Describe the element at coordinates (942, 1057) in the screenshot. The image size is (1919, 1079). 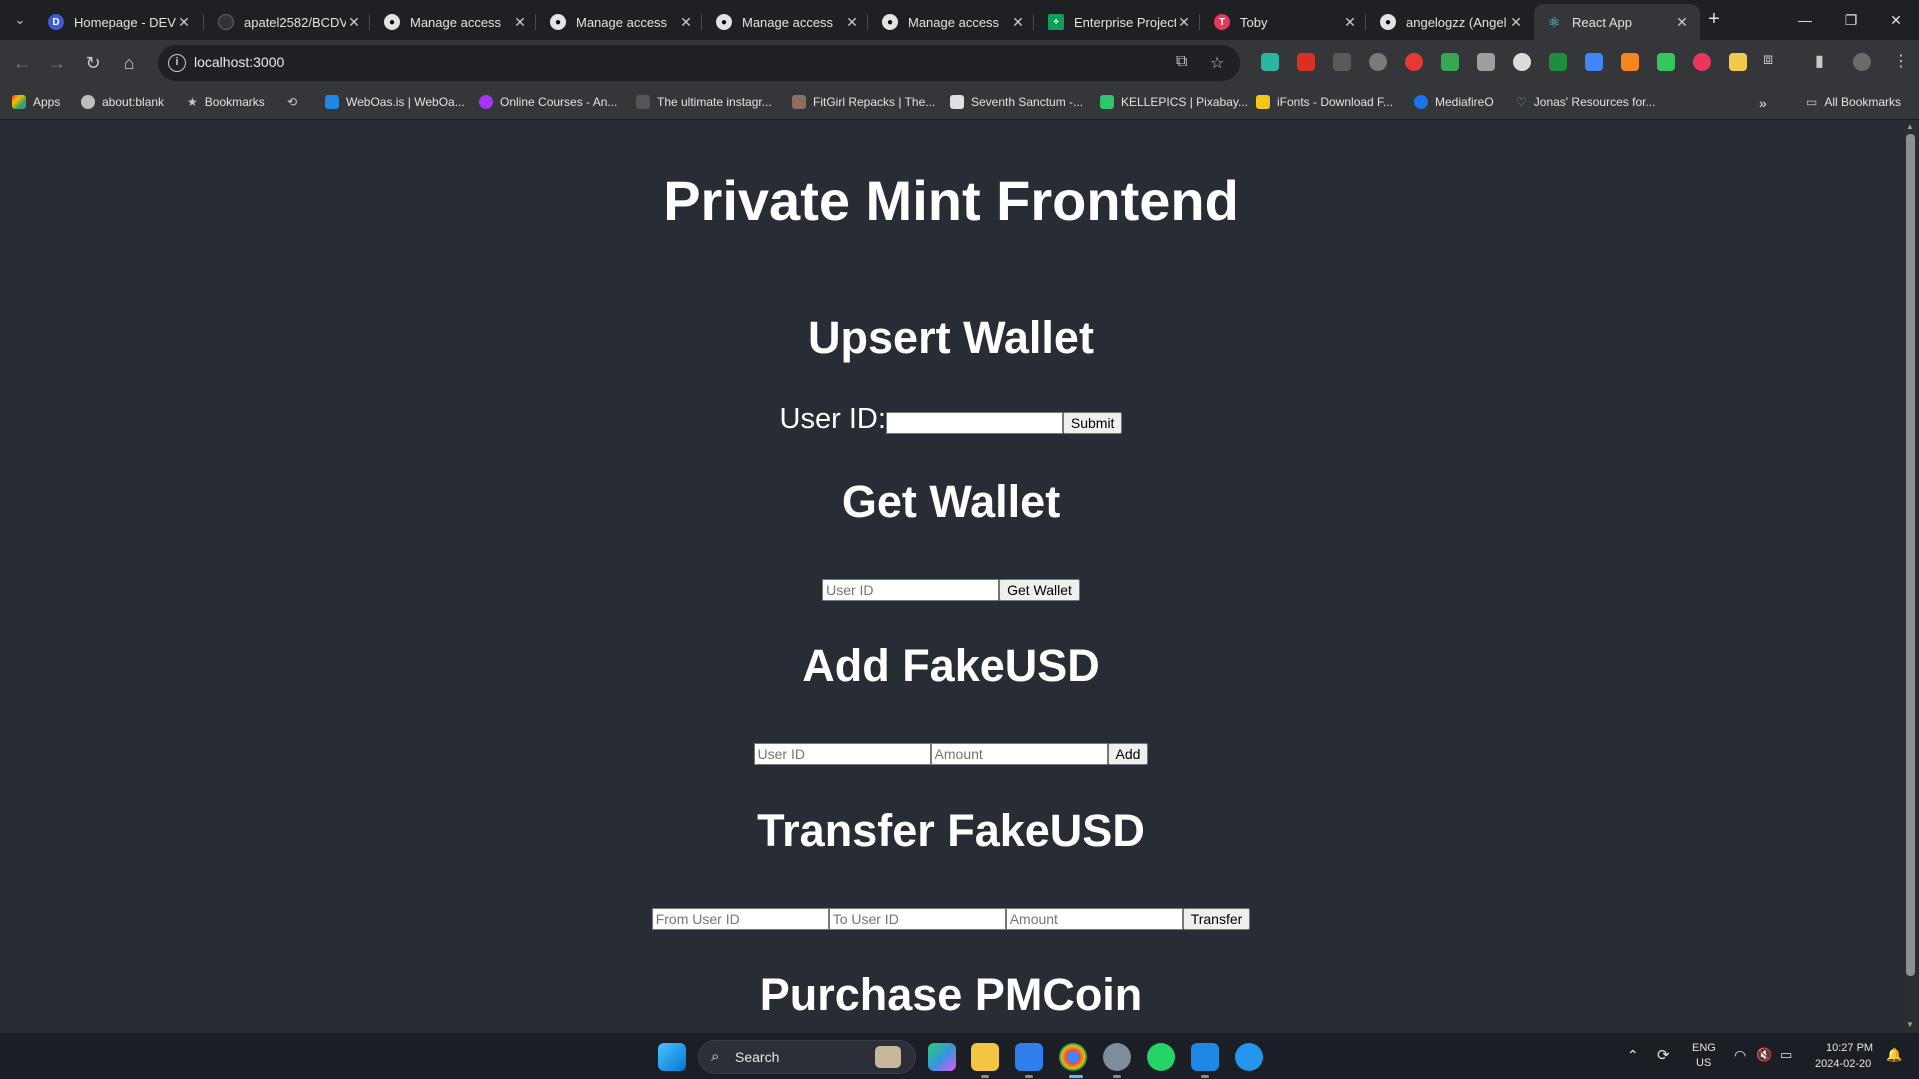
I see `copilot-icon` at that location.